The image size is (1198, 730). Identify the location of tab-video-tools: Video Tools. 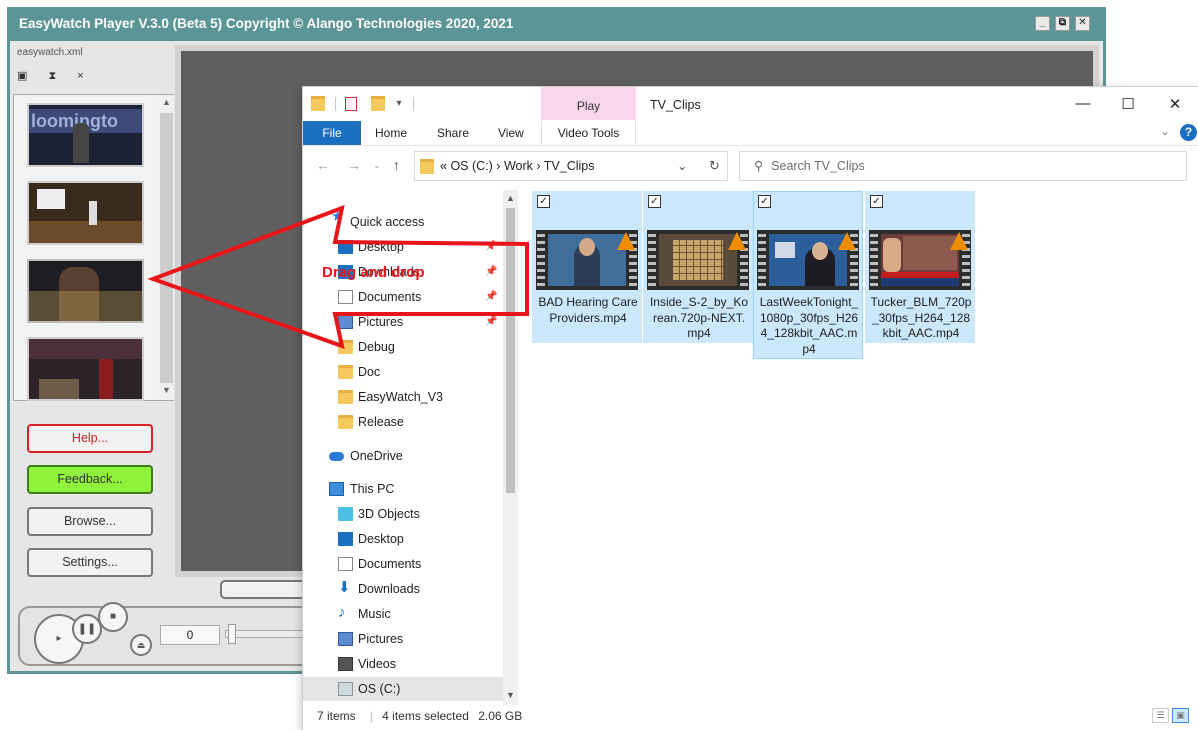
(588, 133).